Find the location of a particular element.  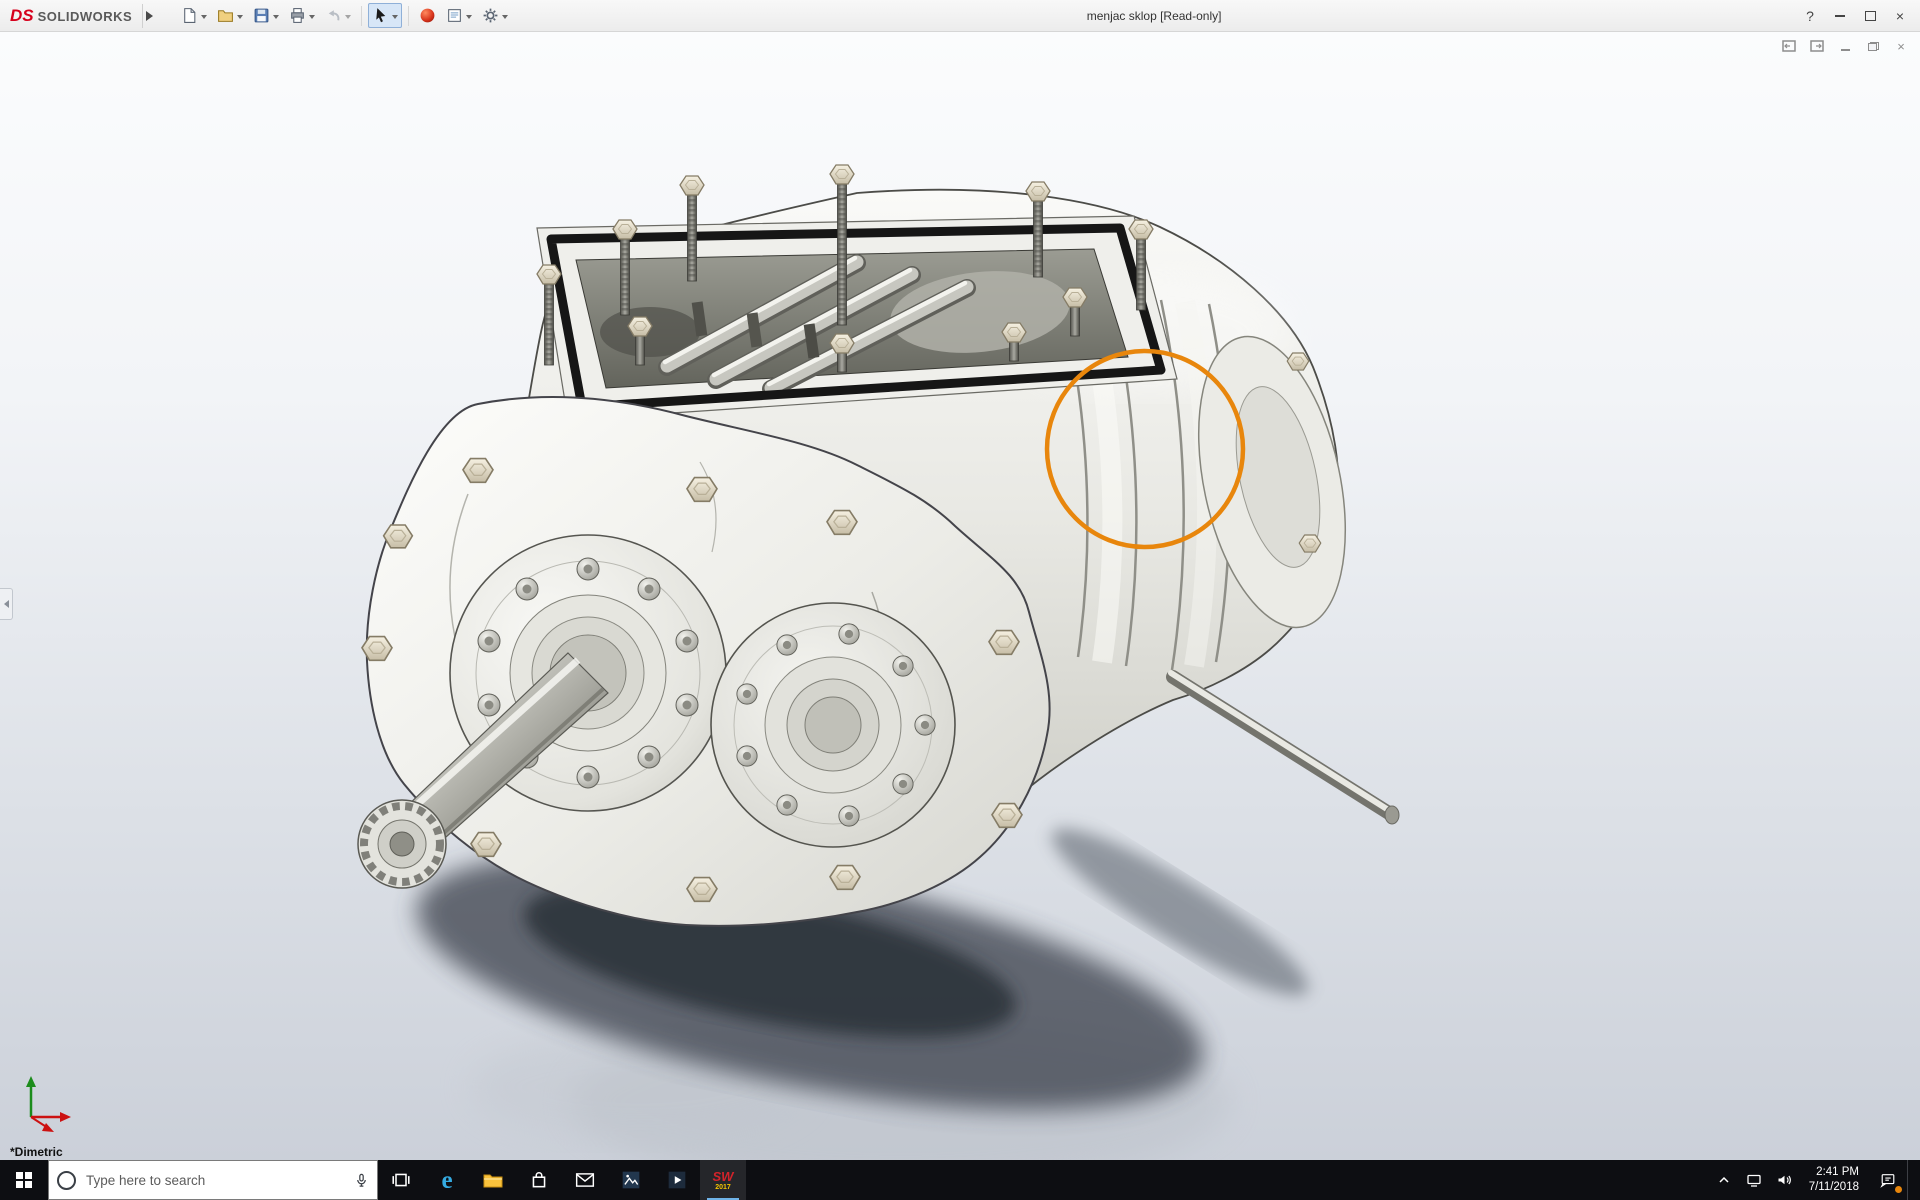

dock-pane-right-button is located at coordinates (1817, 46).